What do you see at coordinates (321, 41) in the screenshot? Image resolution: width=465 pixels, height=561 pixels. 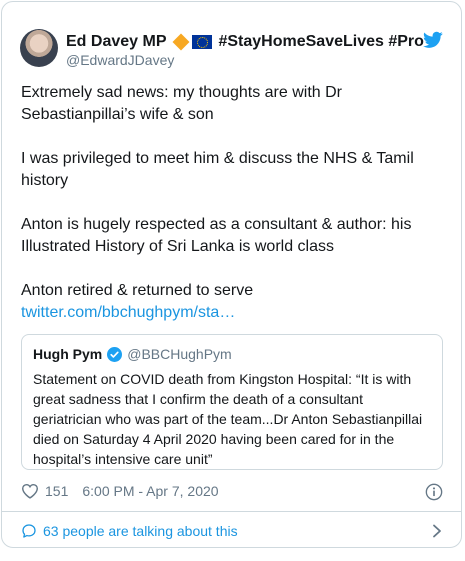 I see `author-tags: #StayHomeSaveLives #Pro` at bounding box center [321, 41].